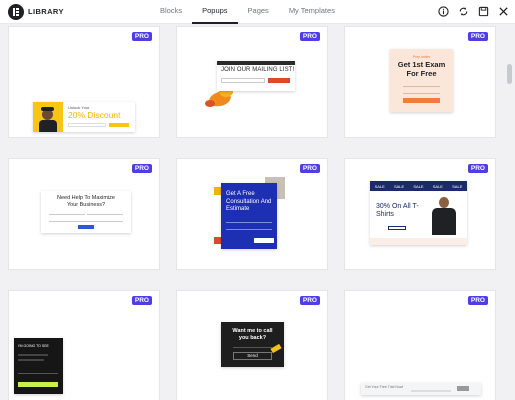 The width and height of the screenshot is (515, 400). I want to click on close-icon, so click(503, 11).